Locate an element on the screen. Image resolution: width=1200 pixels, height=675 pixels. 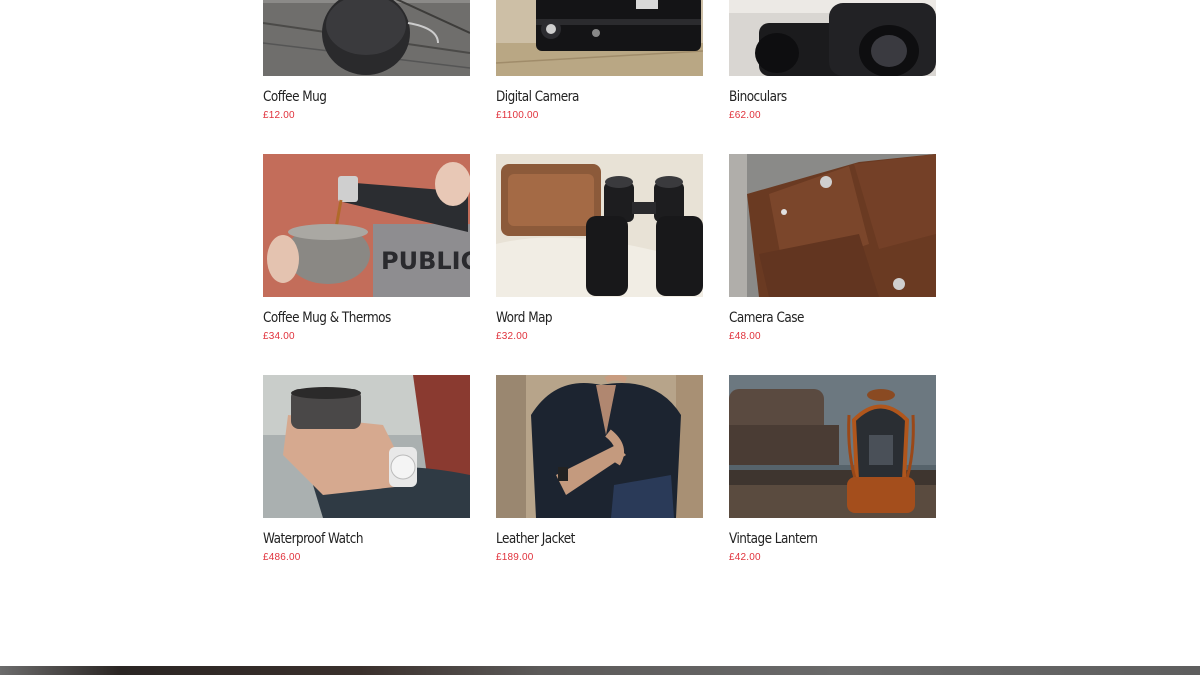
product-image-waterproof-watch is located at coordinates (366, 446).